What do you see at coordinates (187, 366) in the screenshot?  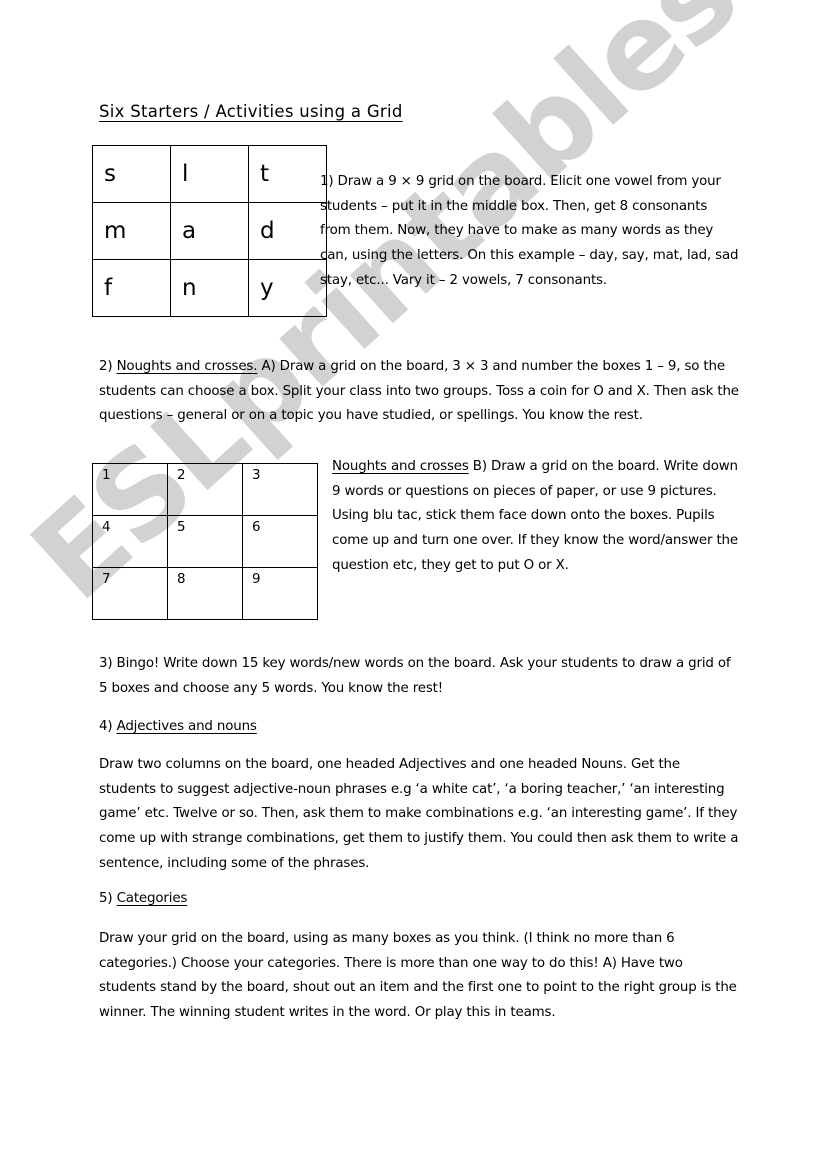 I see `activity-2-heading: Noughts and crosses.` at bounding box center [187, 366].